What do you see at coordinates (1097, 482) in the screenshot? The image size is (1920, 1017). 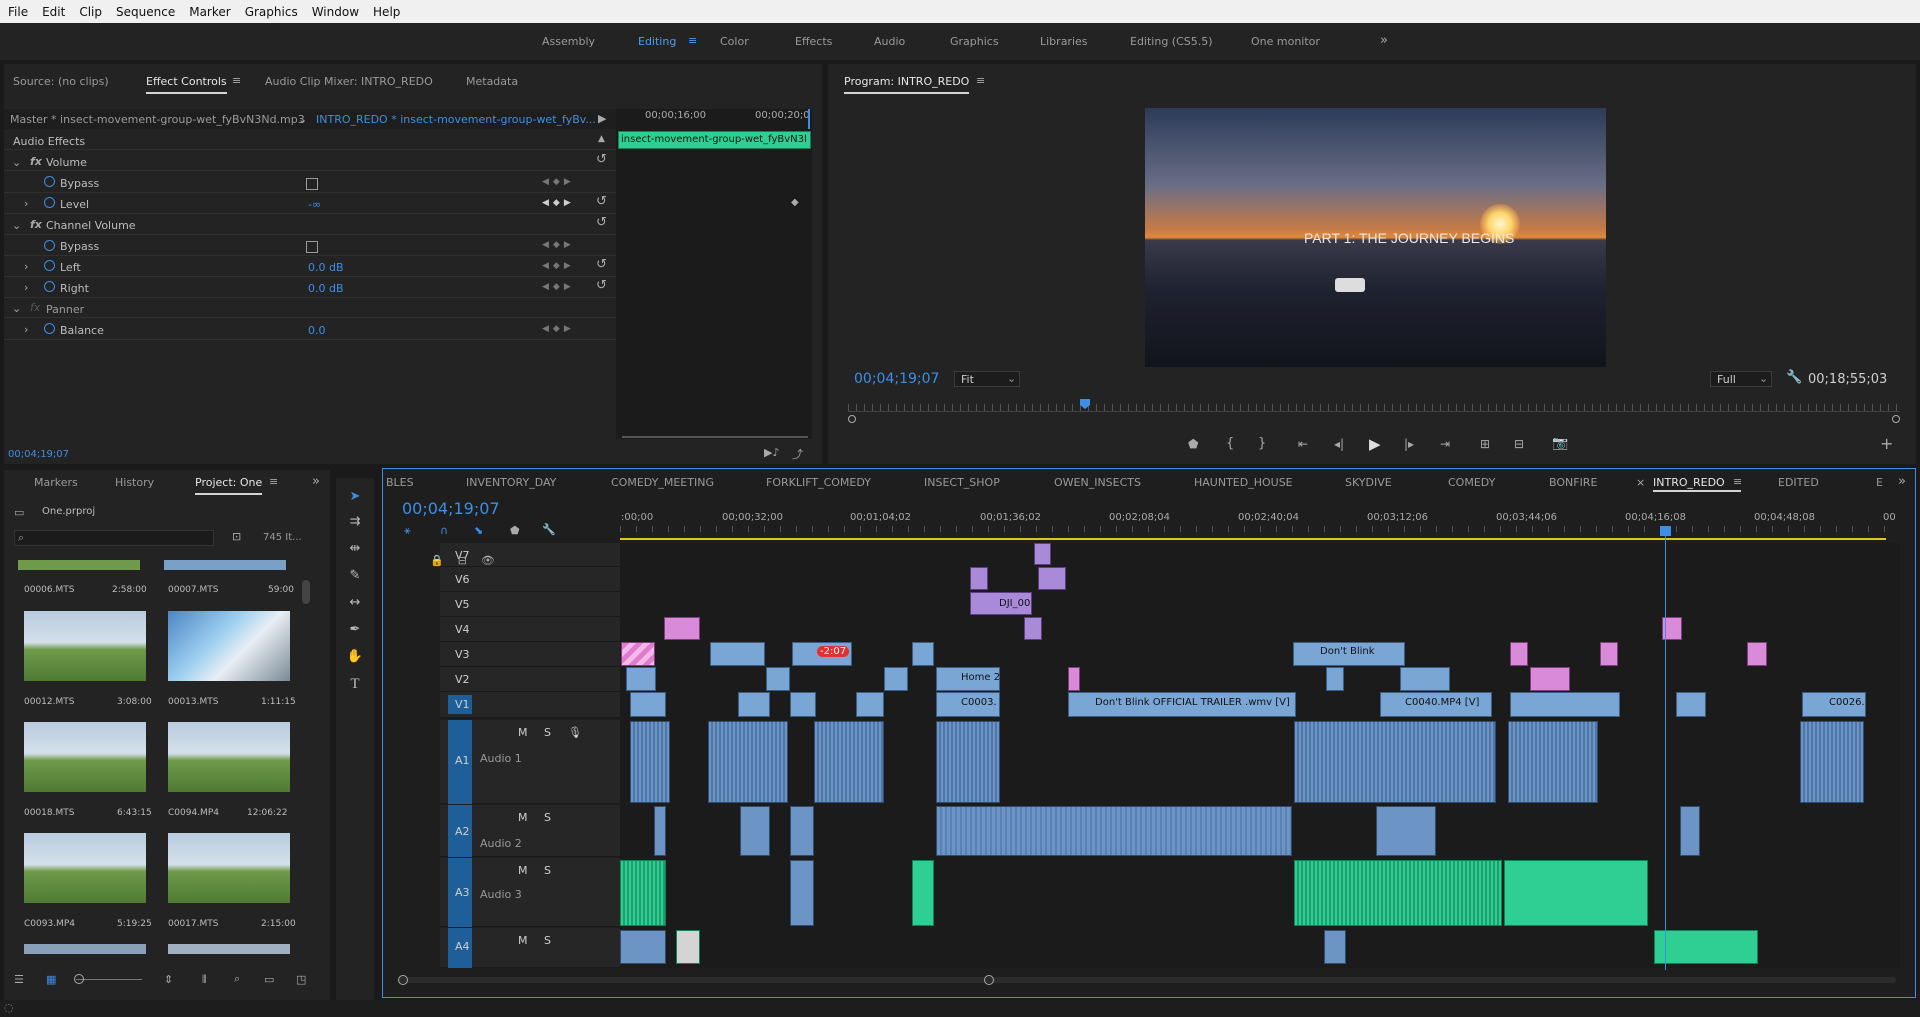 I see `sequence-tab: OWEN_INSECTS` at bounding box center [1097, 482].